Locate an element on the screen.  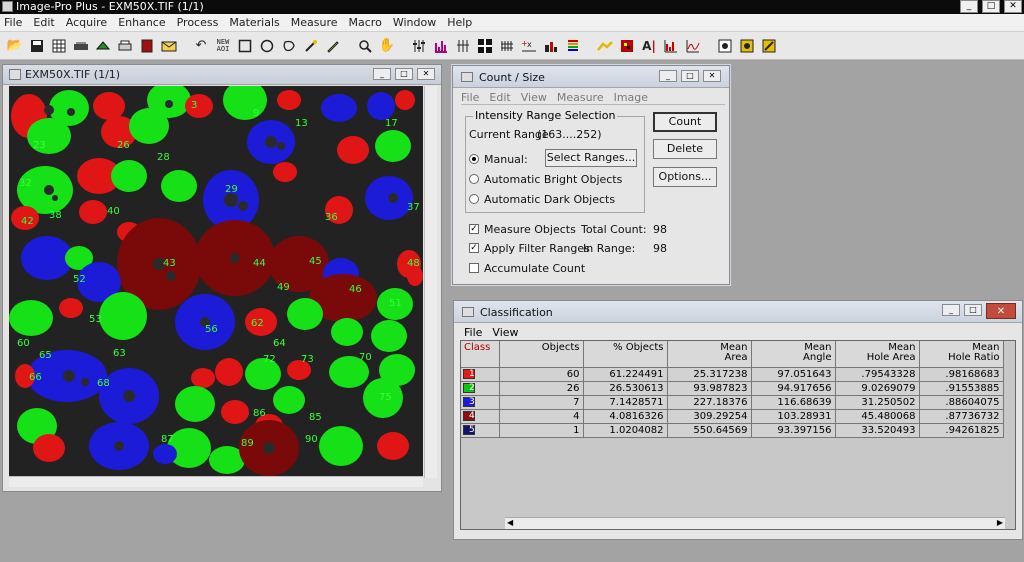
print-icon is located at coordinates (125, 46).